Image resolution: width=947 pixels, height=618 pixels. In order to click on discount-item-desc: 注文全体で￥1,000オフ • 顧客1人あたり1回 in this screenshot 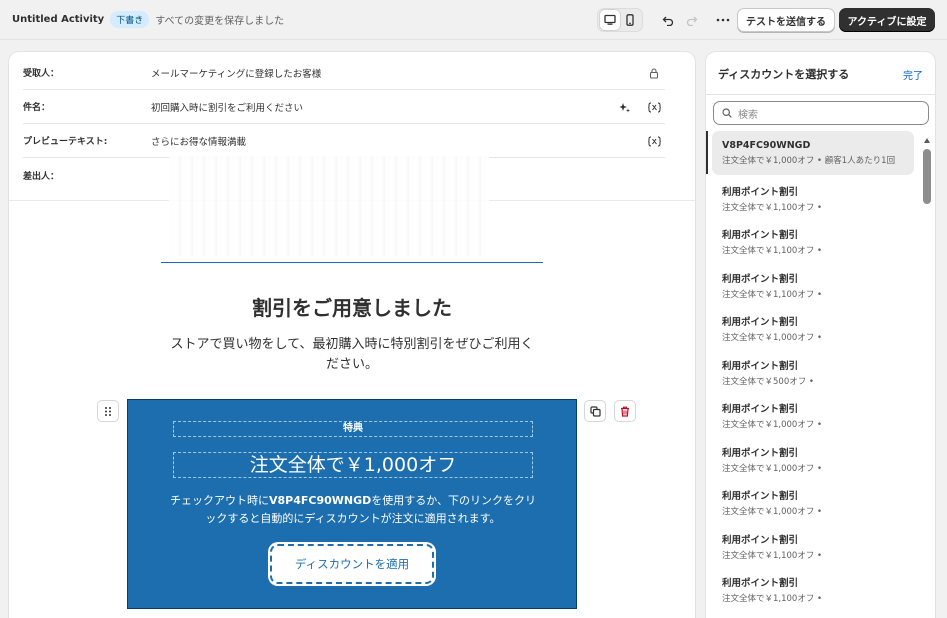, I will do `click(809, 161)`.